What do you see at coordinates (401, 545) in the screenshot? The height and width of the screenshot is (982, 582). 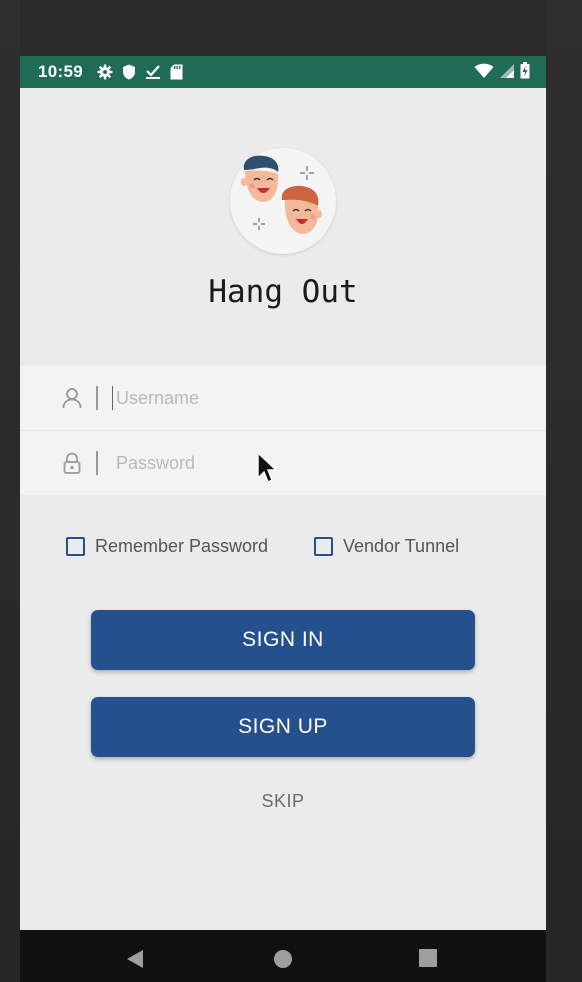 I see `vendor-tunnel-label: Vendor Tunnel` at bounding box center [401, 545].